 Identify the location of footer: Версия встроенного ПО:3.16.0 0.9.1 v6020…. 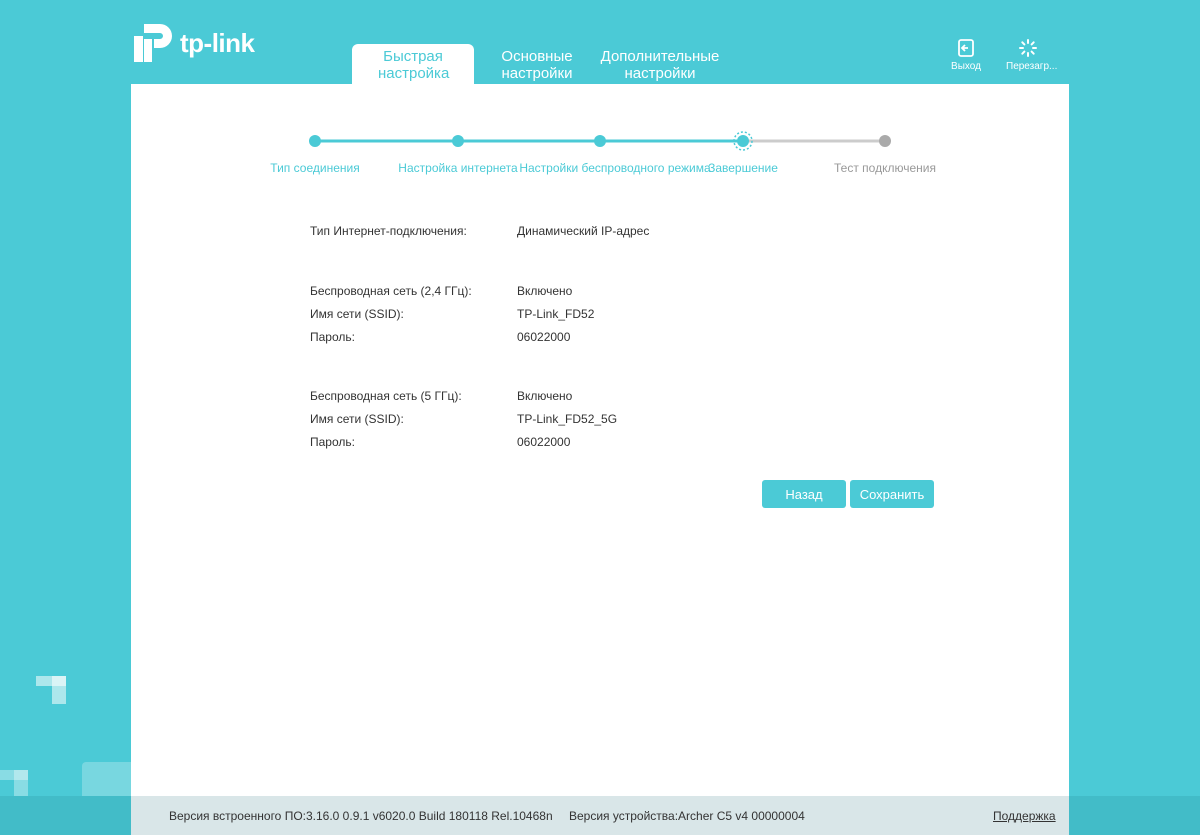
(600, 815).